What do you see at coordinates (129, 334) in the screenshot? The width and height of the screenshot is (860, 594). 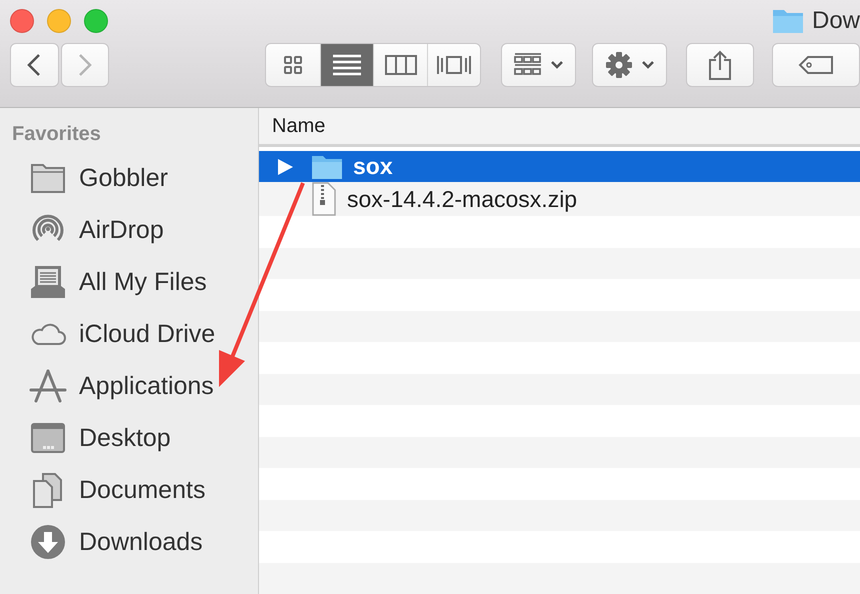 I see `sidebar-item: iCloud Drive` at bounding box center [129, 334].